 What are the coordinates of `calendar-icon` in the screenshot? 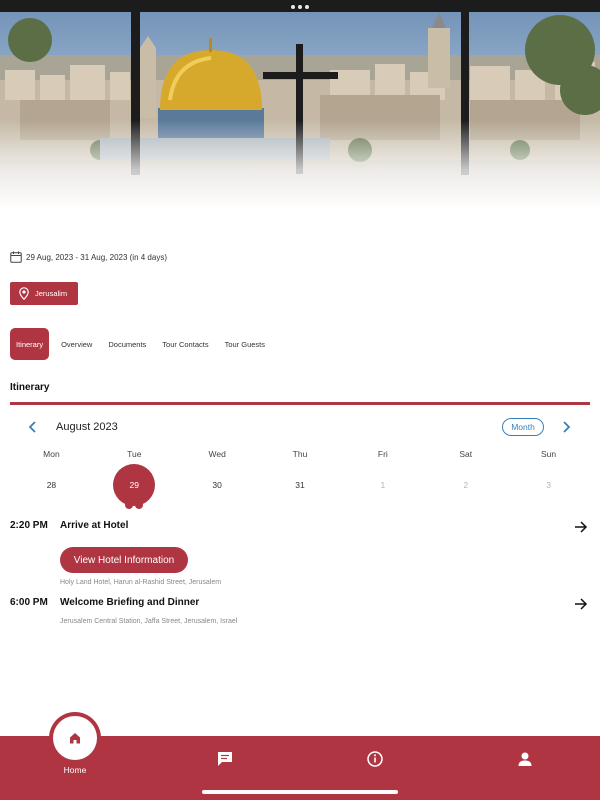 It's located at (16, 257).